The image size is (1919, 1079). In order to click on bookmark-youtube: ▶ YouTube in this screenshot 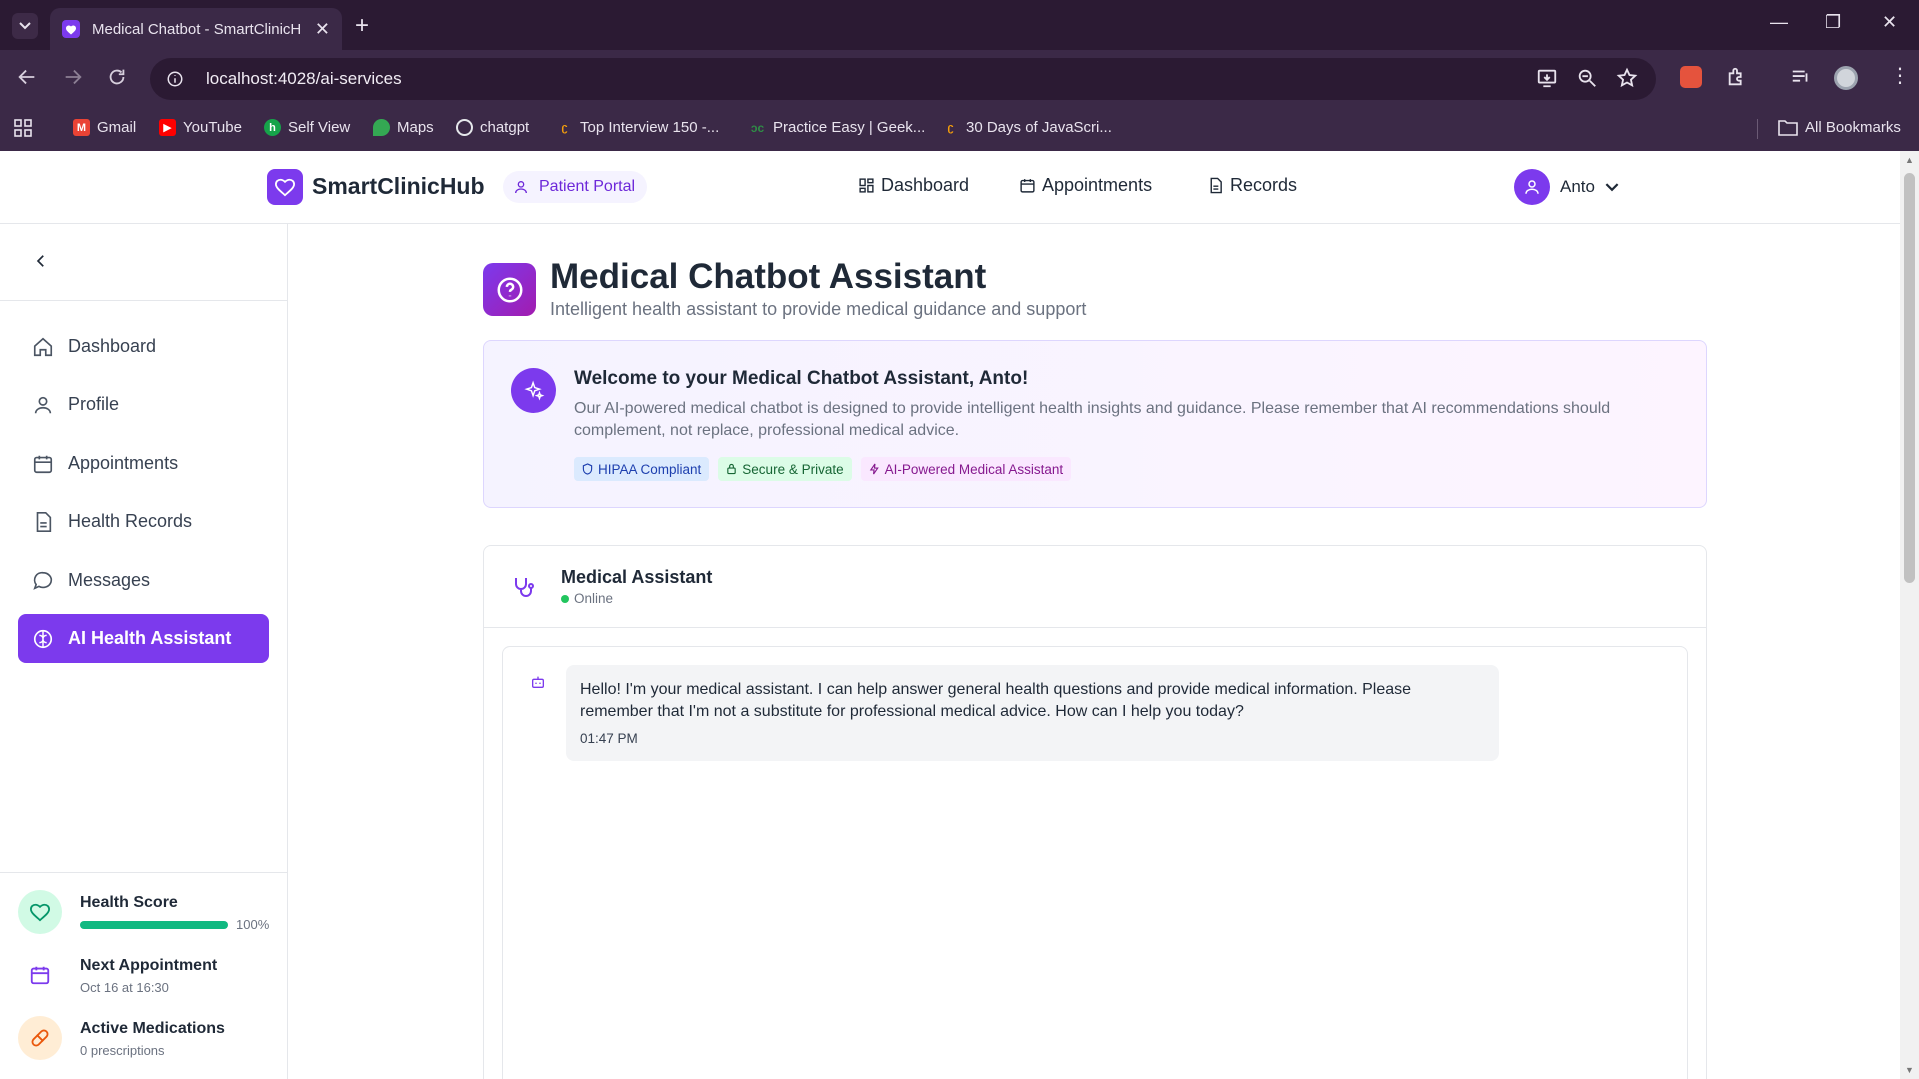, I will do `click(200, 127)`.